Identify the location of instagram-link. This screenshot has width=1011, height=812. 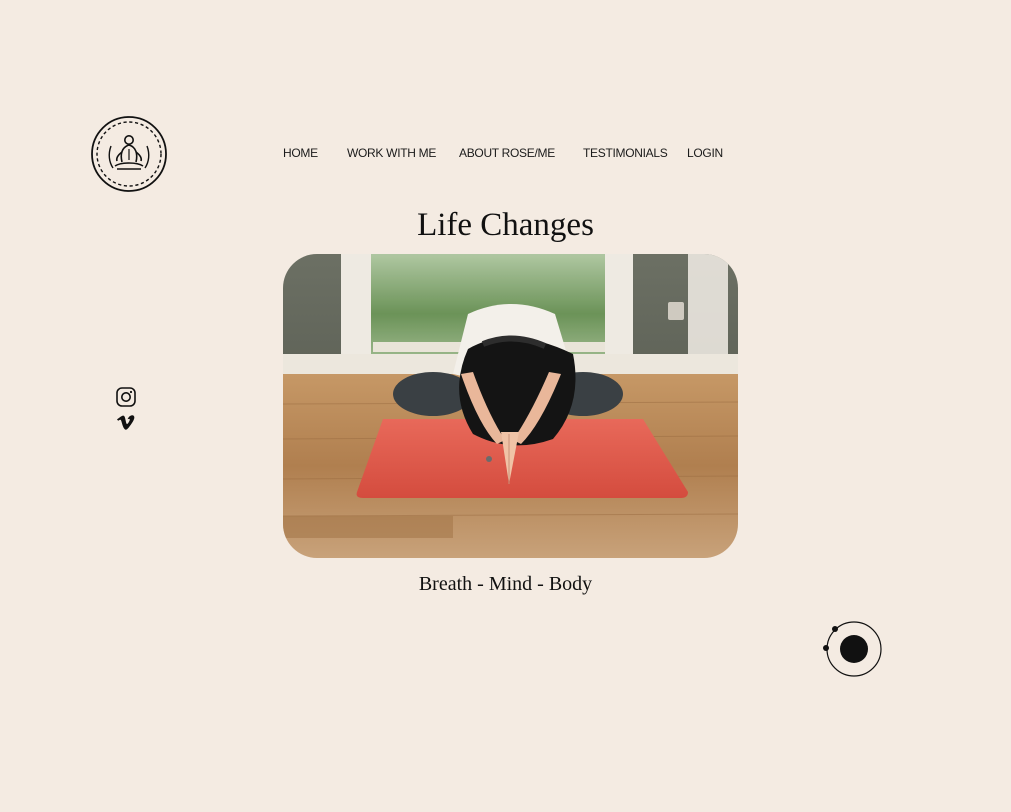
(126, 397).